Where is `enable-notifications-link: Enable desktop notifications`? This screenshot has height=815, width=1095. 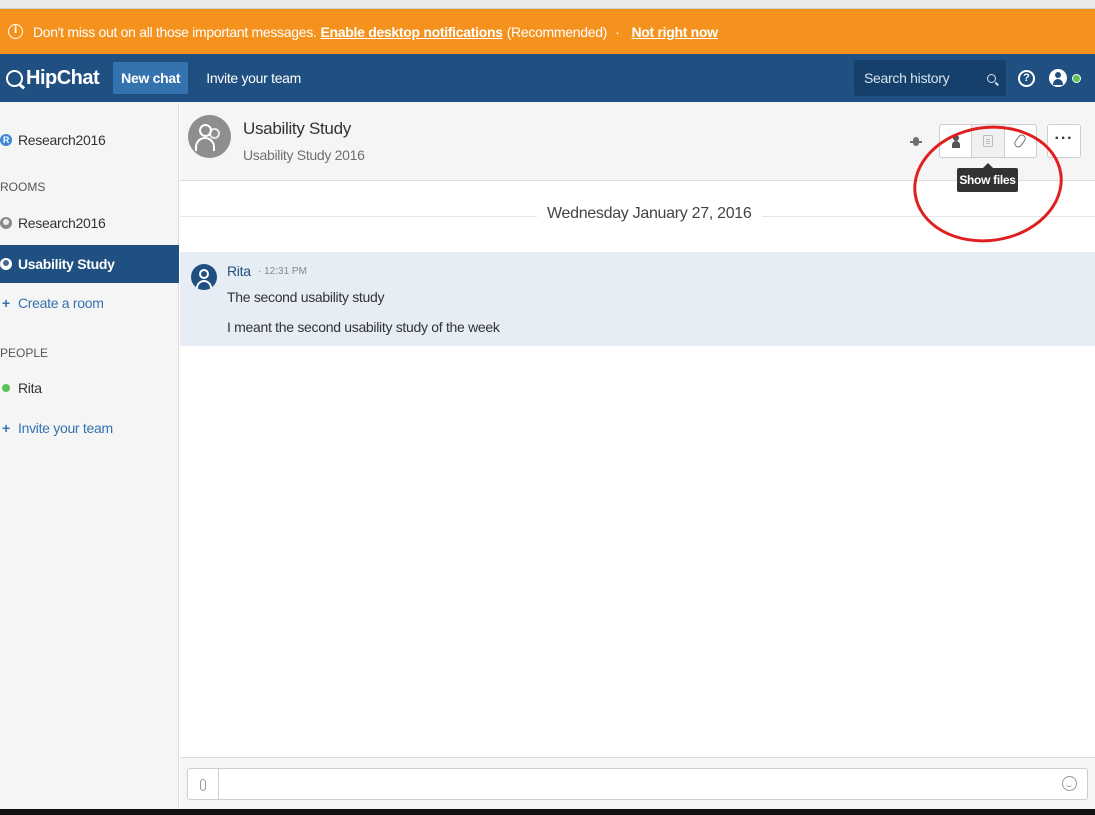
enable-notifications-link: Enable desktop notifications is located at coordinates (412, 32).